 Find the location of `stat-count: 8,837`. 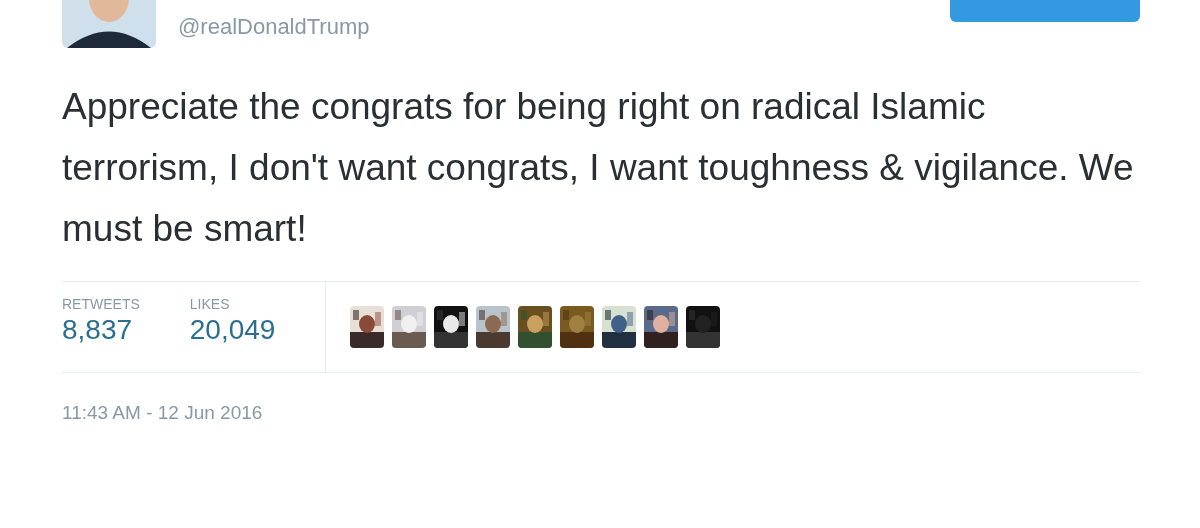

stat-count: 8,837 is located at coordinates (101, 330).